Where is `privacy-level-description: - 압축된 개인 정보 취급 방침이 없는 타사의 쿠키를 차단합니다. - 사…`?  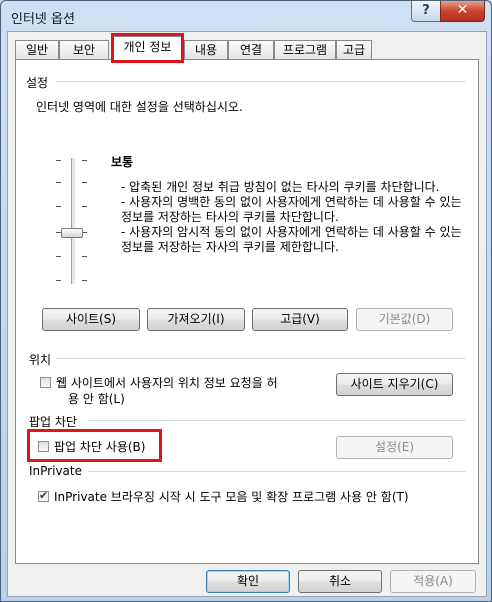
privacy-level-description: - 압축된 개인 정보 취급 방침이 없는 타사의 쿠키를 차단합니다. - 사… is located at coordinates (293, 217).